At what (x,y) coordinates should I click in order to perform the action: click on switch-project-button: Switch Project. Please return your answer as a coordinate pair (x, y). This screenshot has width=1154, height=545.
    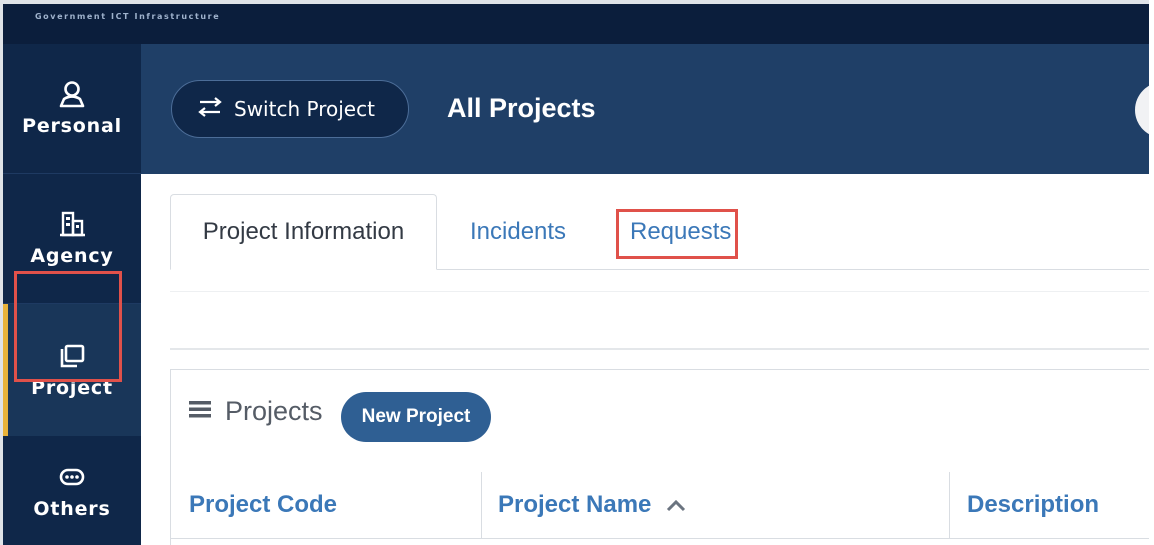
    Looking at the image, I should click on (290, 109).